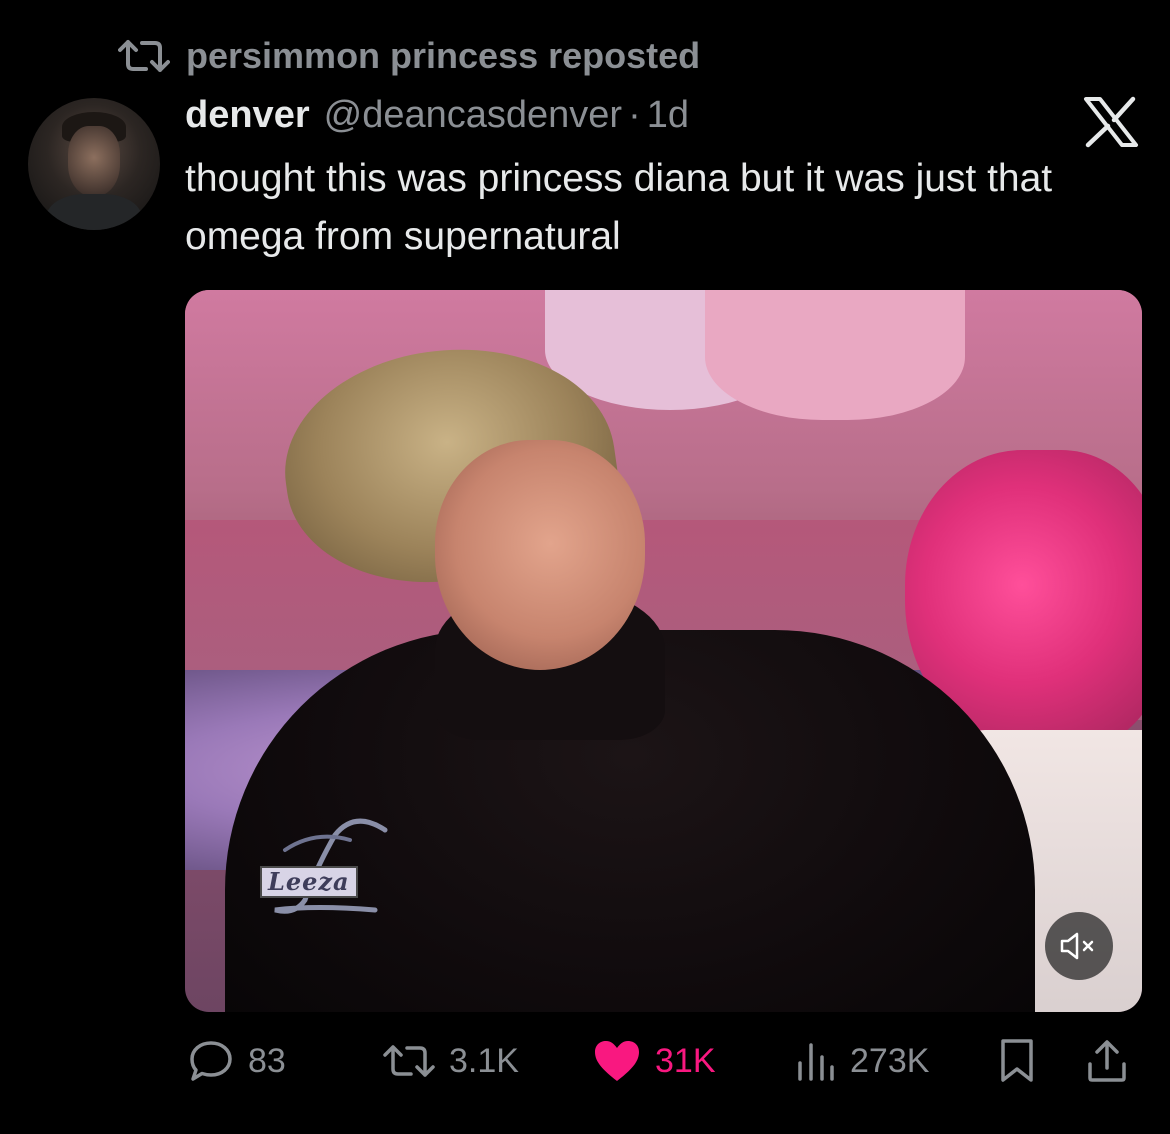 This screenshot has width=1170, height=1134. I want to click on heart-filled-icon, so click(617, 1061).